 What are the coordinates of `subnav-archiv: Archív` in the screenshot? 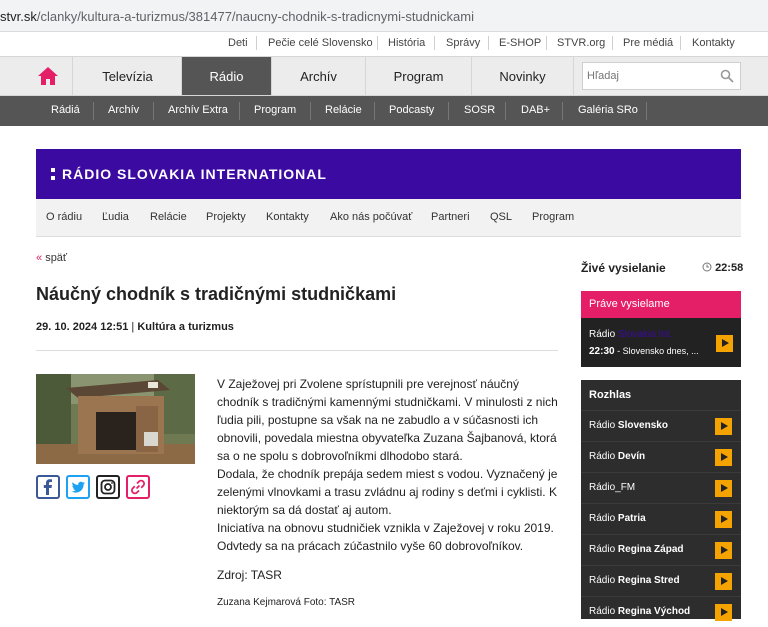 It's located at (123, 110).